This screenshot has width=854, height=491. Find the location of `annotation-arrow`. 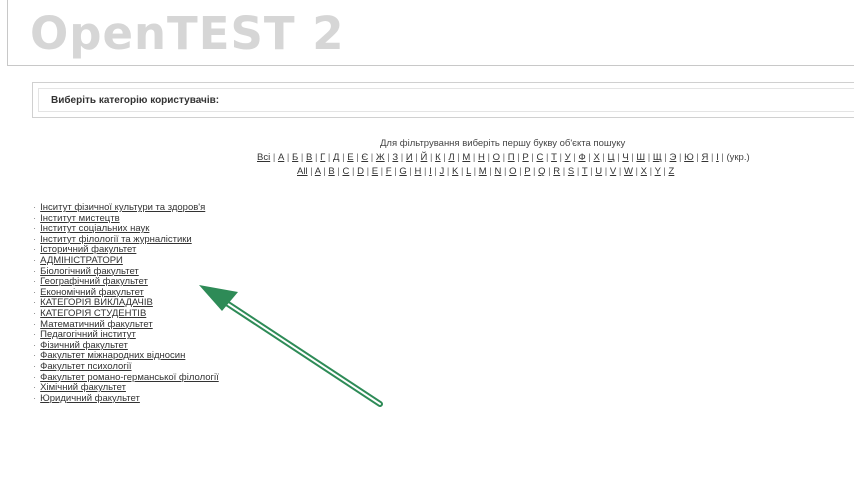

annotation-arrow is located at coordinates (291, 346).